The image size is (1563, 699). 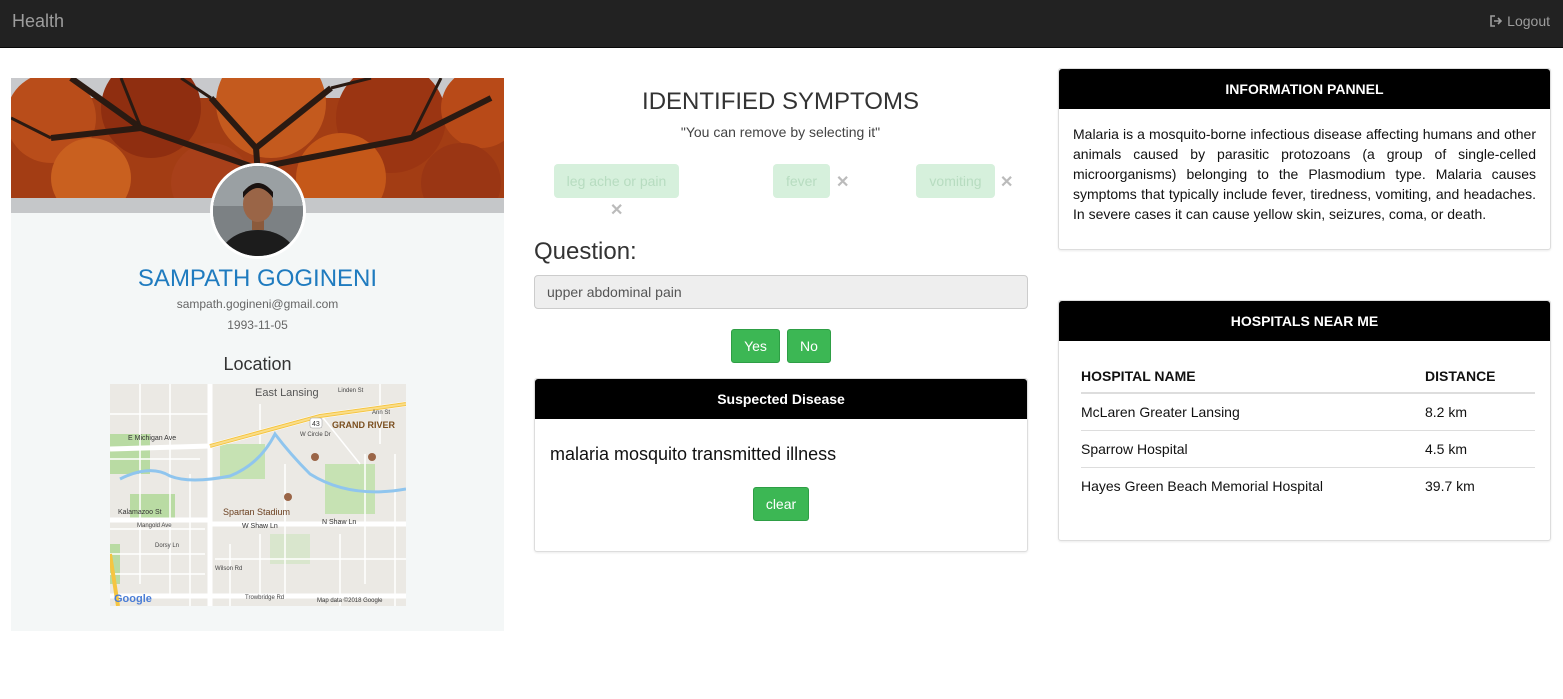 I want to click on table-row: McLaren Greater Lansing 8.2 km, so click(x=1308, y=412).